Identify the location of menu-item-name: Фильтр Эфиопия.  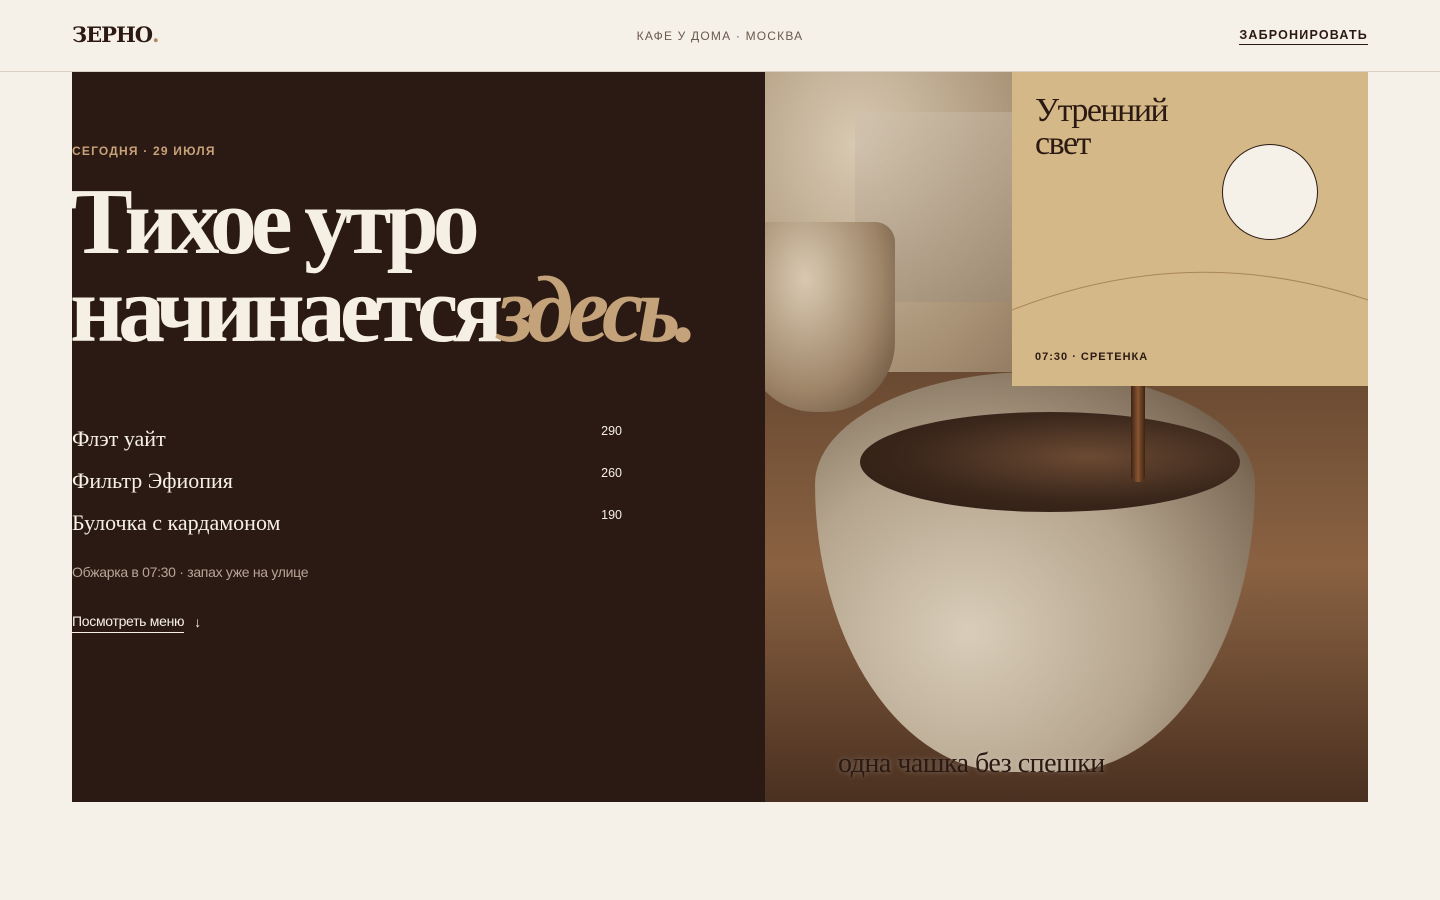
(152, 480).